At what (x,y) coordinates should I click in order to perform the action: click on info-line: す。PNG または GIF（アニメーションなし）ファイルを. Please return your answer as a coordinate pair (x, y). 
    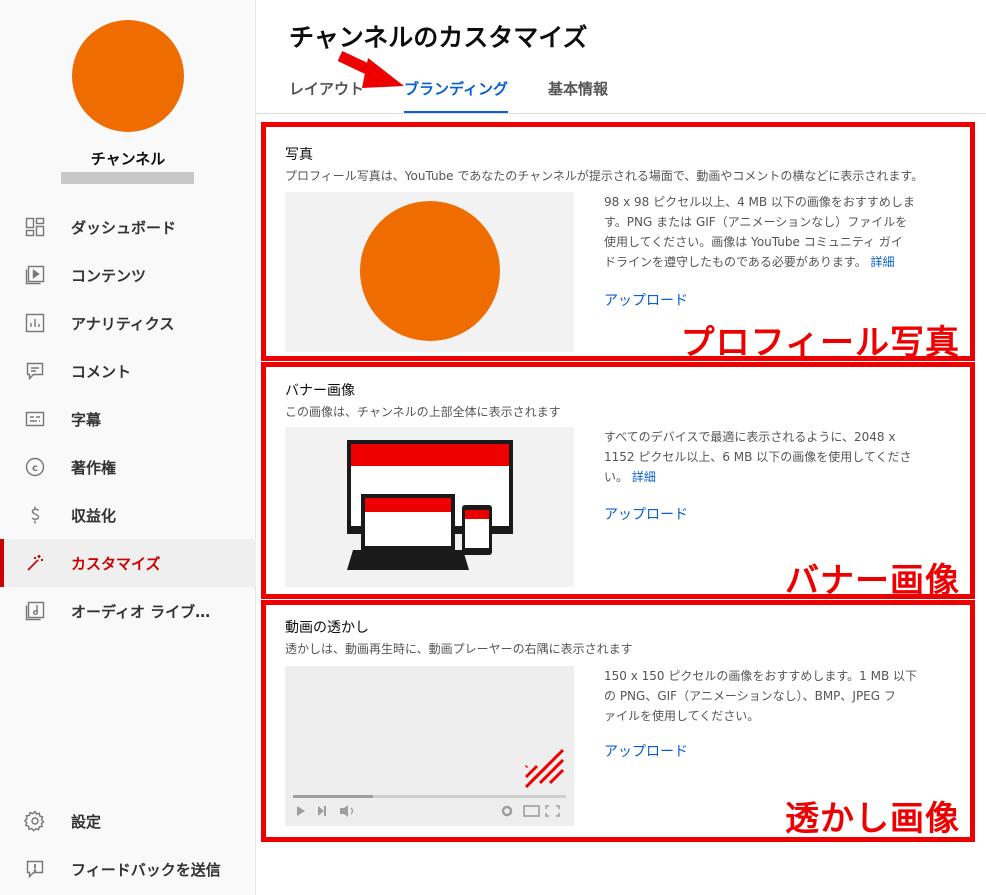
    Looking at the image, I should click on (756, 222).